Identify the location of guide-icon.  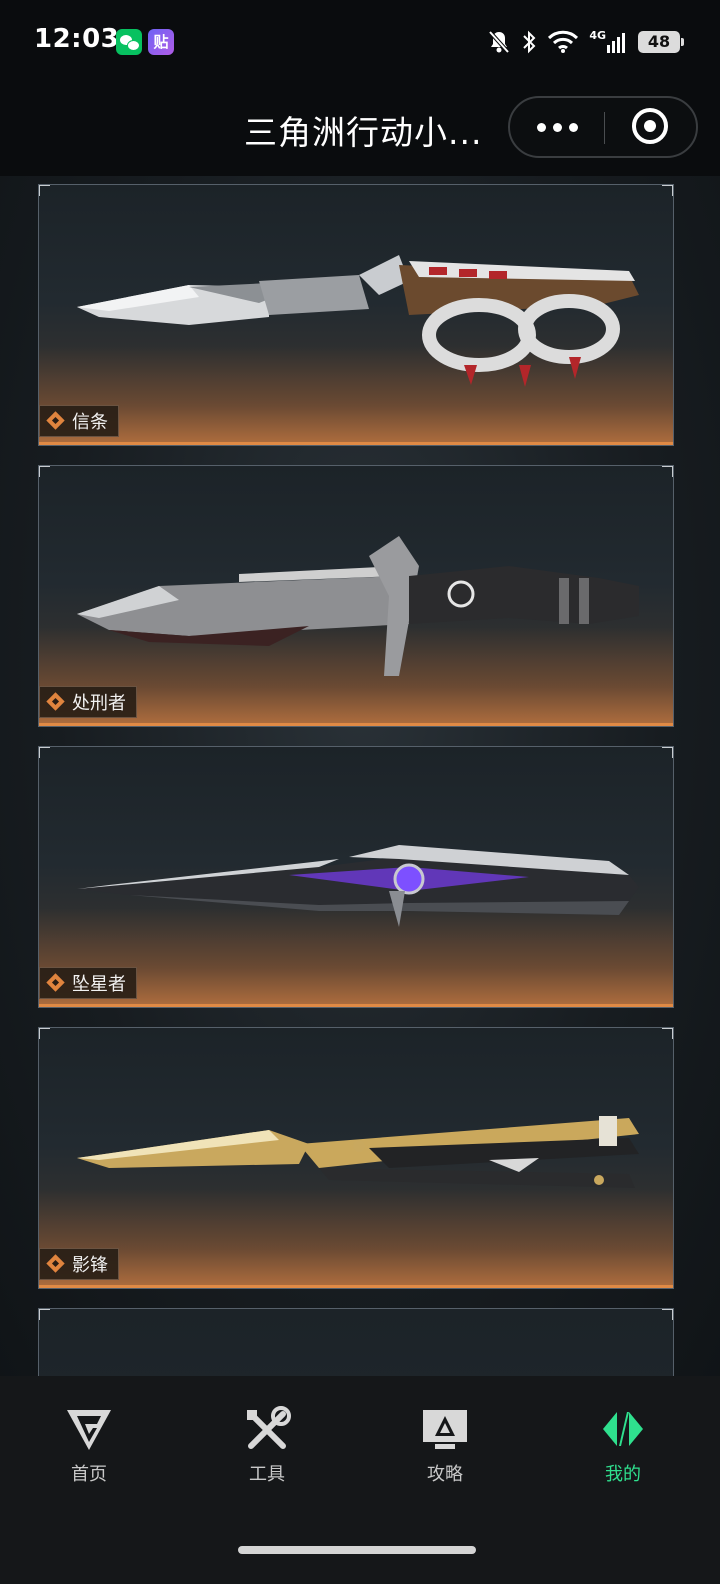
(445, 1429).